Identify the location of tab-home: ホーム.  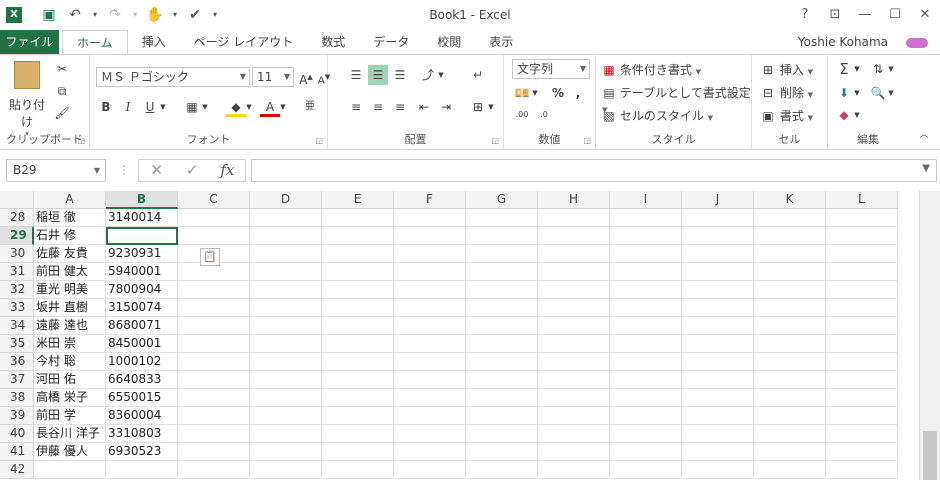
(95, 42).